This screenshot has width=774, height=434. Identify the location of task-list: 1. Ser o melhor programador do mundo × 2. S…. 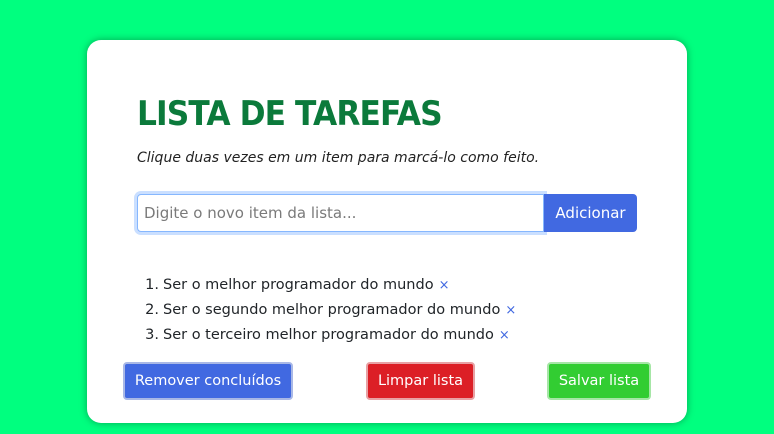
(326, 310).